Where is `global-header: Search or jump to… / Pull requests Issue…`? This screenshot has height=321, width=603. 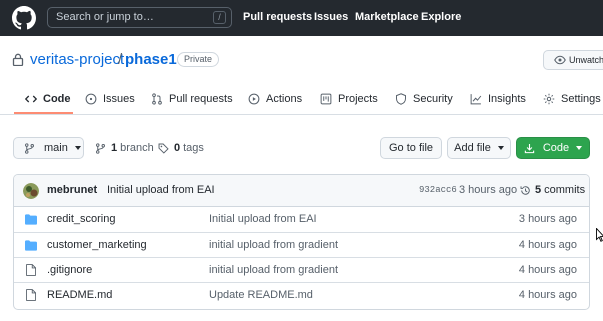 global-header: Search or jump to… / Pull requests Issue… is located at coordinates (301, 18).